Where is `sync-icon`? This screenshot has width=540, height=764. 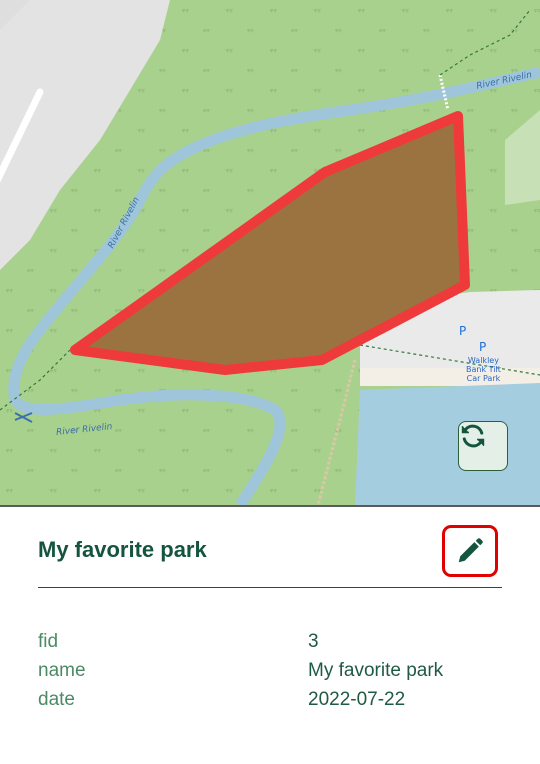 sync-icon is located at coordinates (473, 436).